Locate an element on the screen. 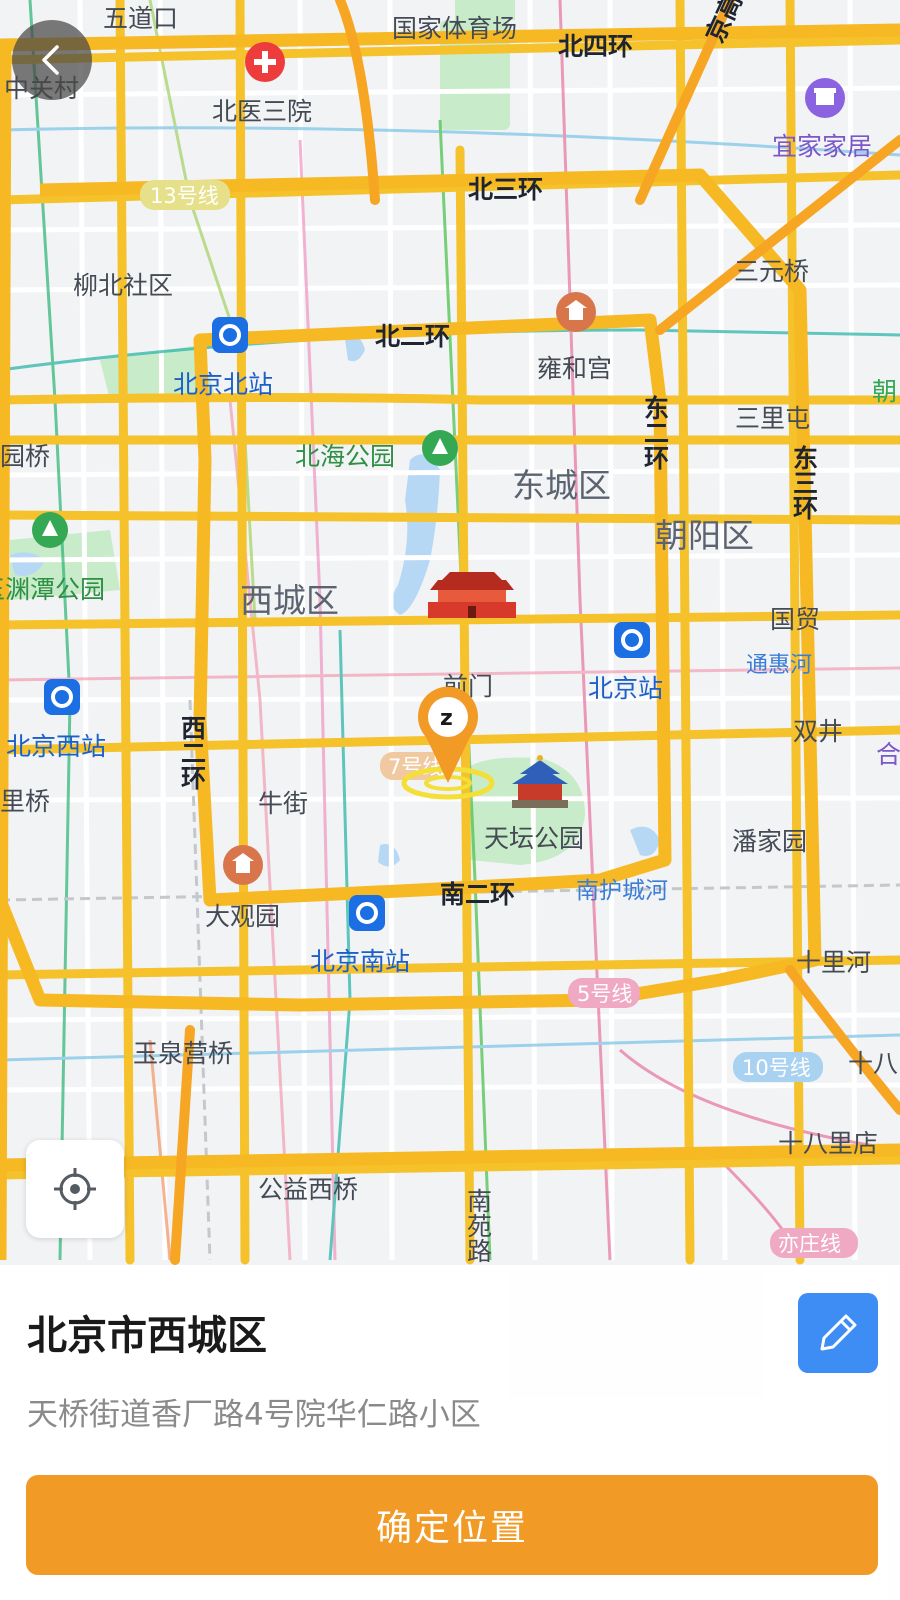  metro-line-yizhuang-badge: 亦庄线 is located at coordinates (814, 1243).